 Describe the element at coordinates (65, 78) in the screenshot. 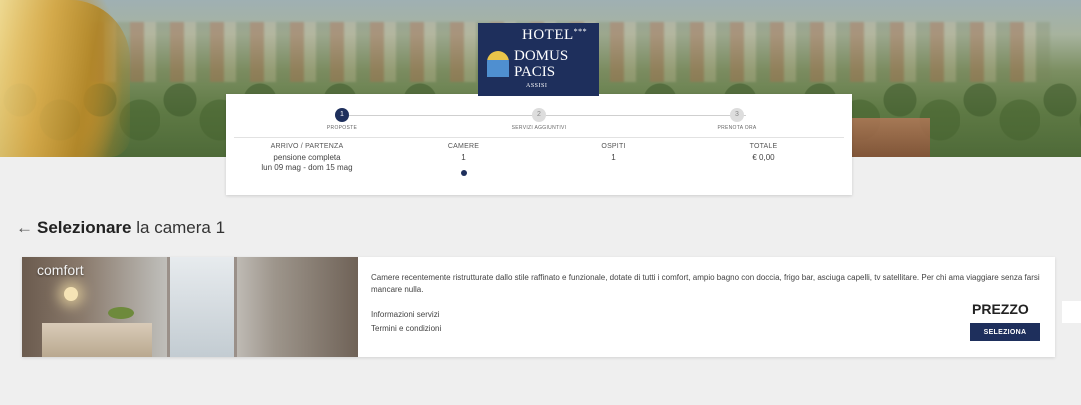

I see `golden-statue` at that location.